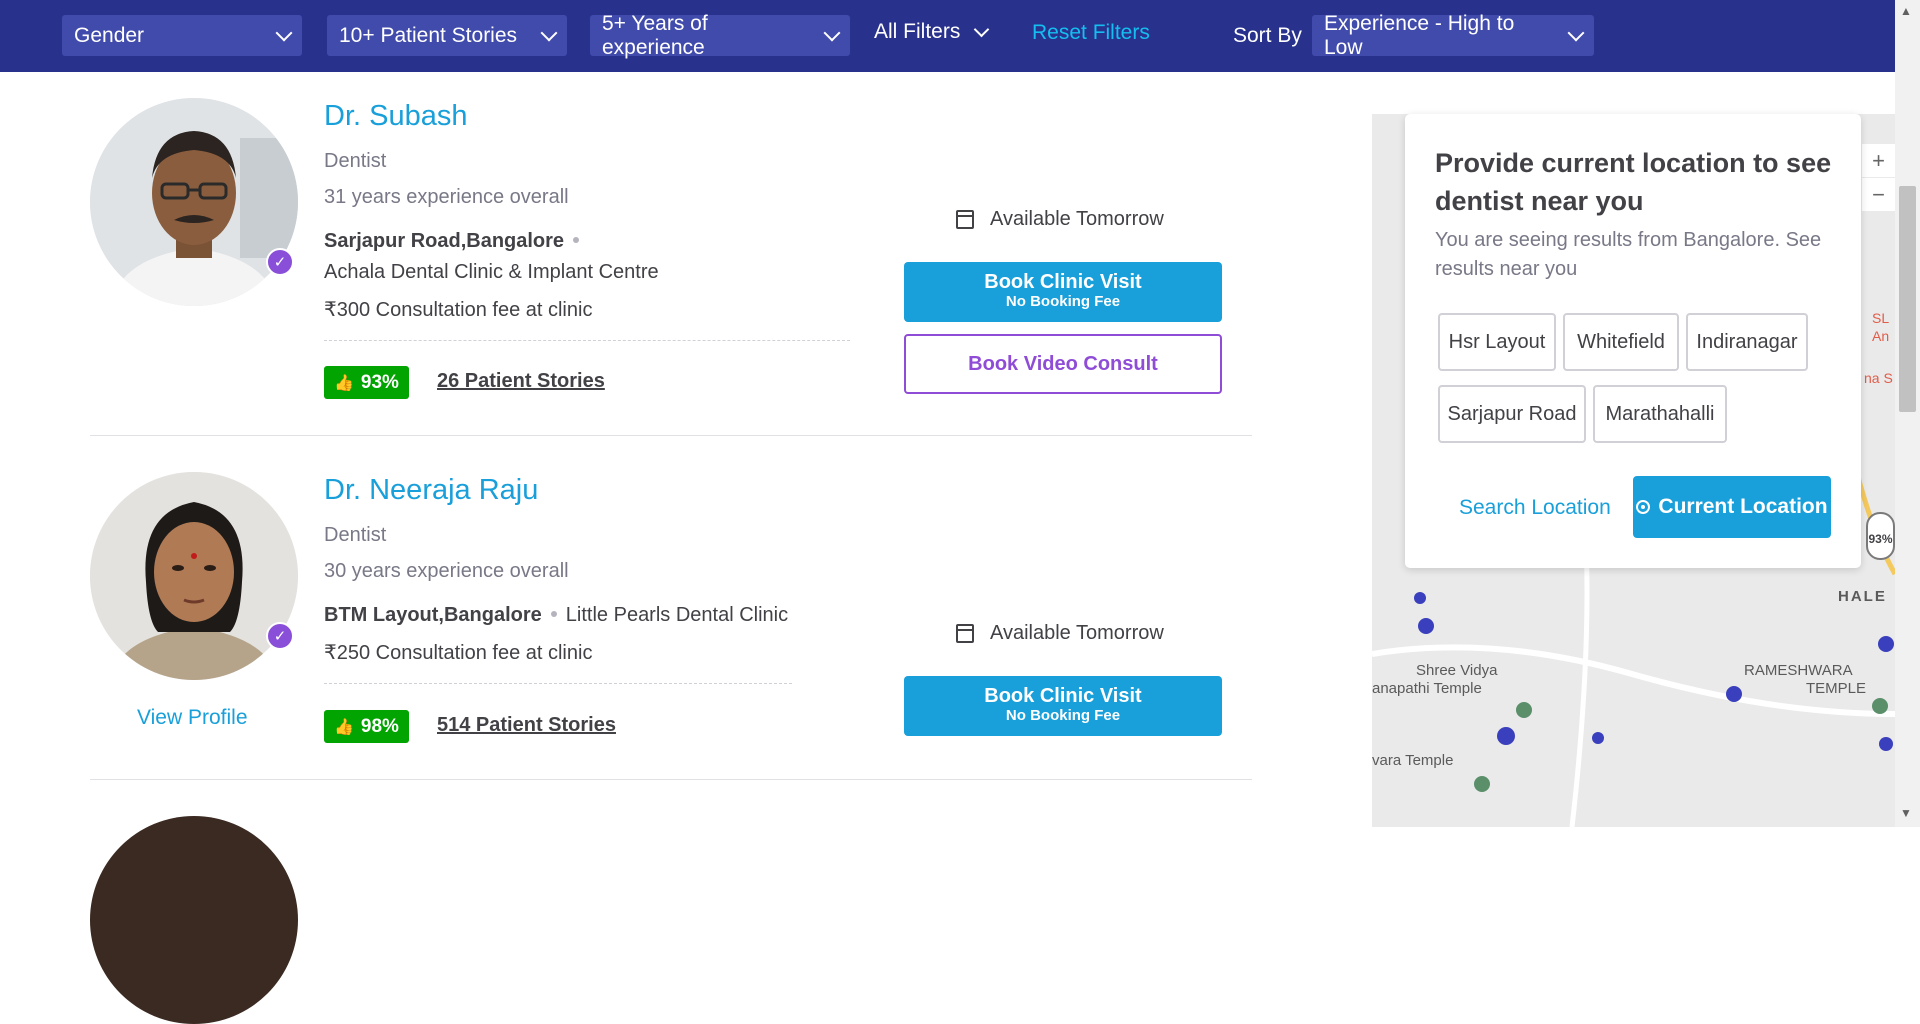 The width and height of the screenshot is (1920, 1024). Describe the element at coordinates (1880, 539) in the screenshot. I see `map-pin-rating: 93%` at that location.